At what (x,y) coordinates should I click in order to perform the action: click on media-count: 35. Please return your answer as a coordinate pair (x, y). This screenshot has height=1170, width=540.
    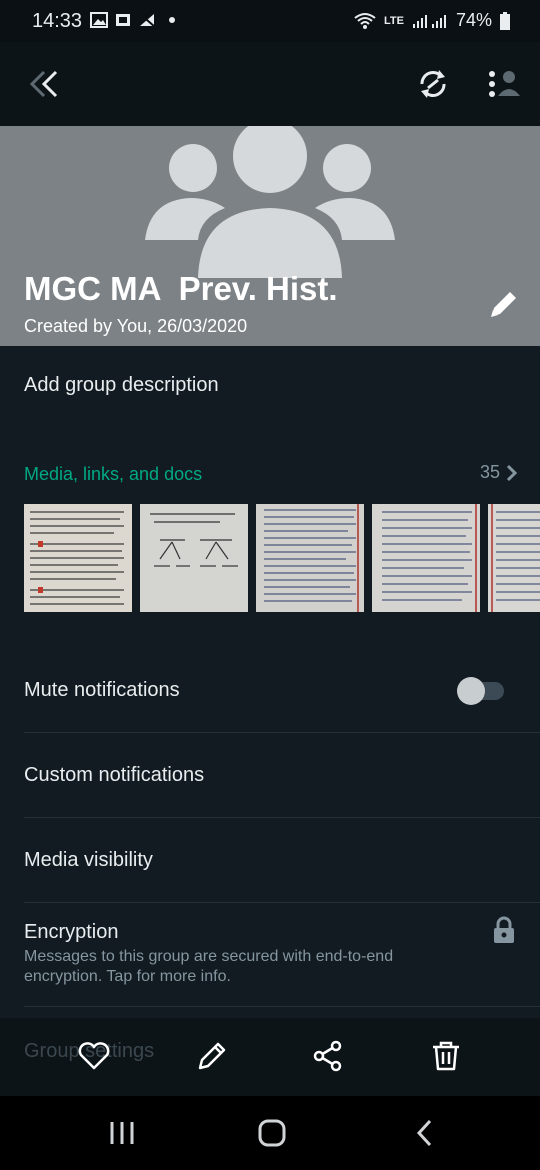
    Looking at the image, I should click on (489, 472).